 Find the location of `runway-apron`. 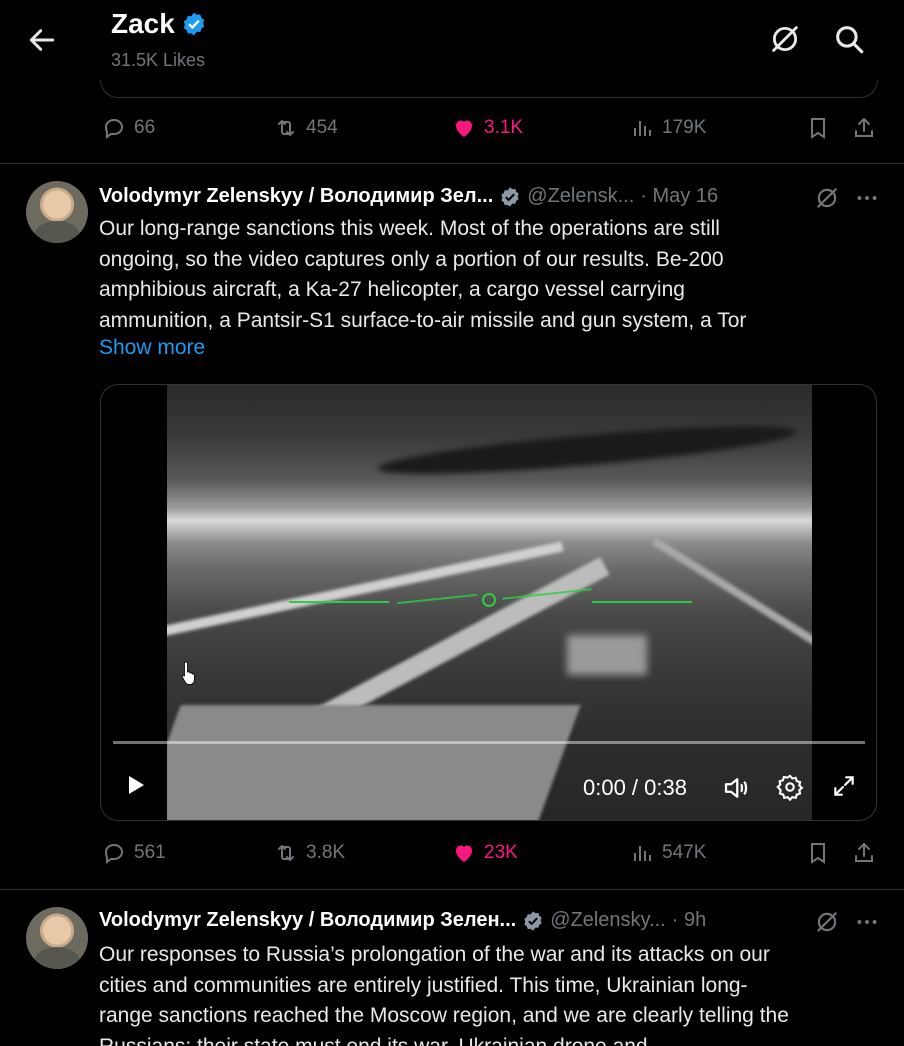

runway-apron is located at coordinates (374, 762).